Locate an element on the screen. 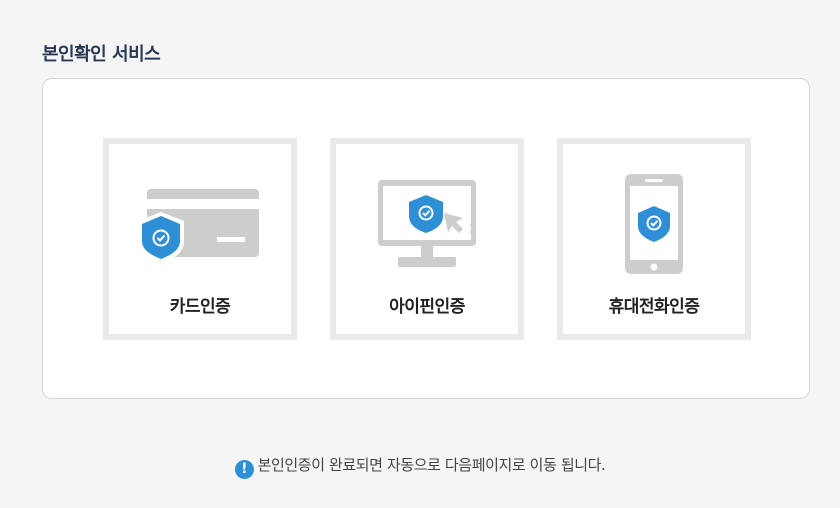 This screenshot has width=840, height=508. ipin-auth-label: 아이핀인증 is located at coordinates (427, 307).